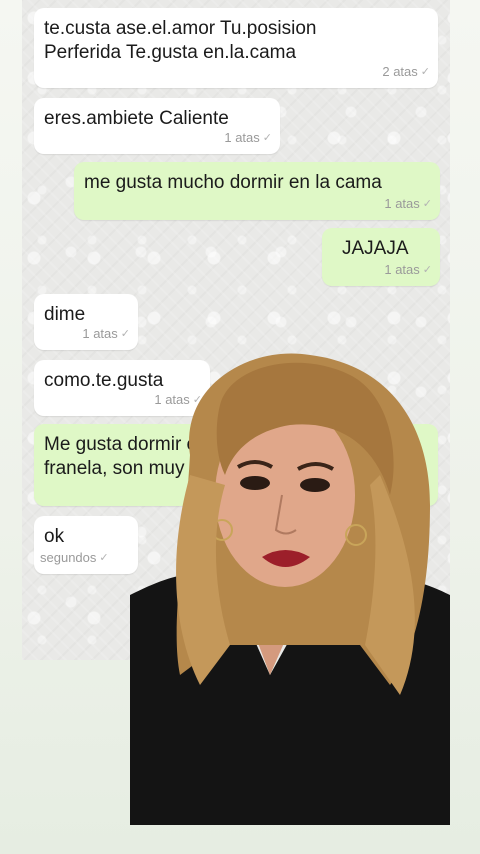 The image size is (480, 854). Describe the element at coordinates (68, 557) in the screenshot. I see `message-time: segundos` at that location.